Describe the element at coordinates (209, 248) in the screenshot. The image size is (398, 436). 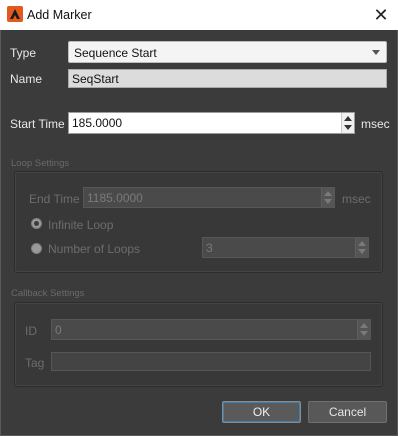
I see `number-of-loops-value: 3` at that location.